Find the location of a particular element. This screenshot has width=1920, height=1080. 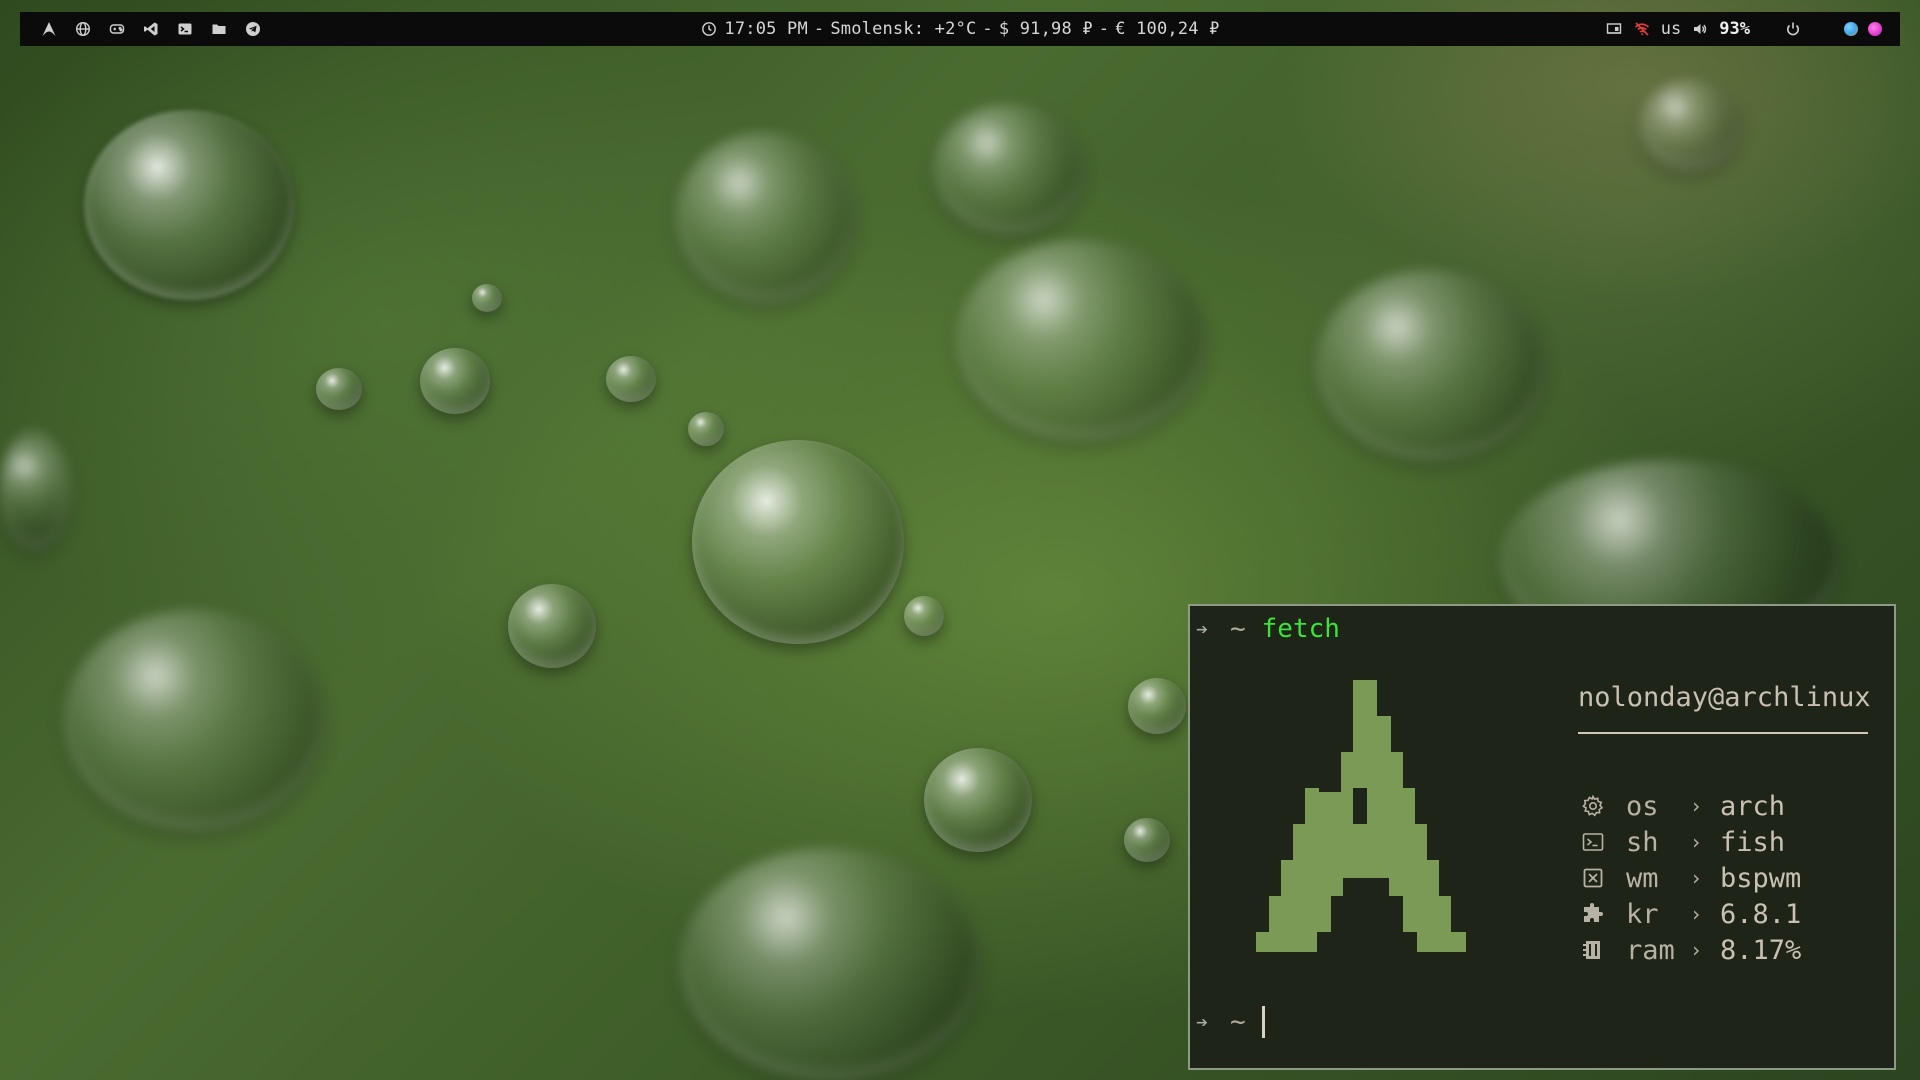

weather: Smolensk: +2°C is located at coordinates (903, 29).